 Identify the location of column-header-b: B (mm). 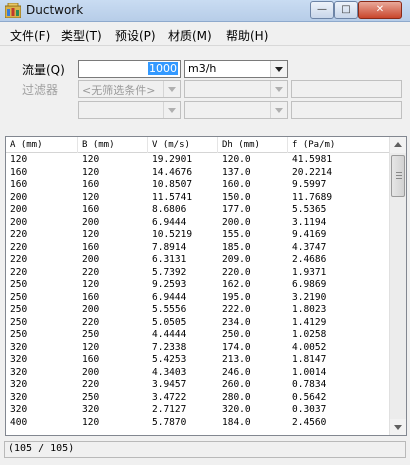
(113, 145).